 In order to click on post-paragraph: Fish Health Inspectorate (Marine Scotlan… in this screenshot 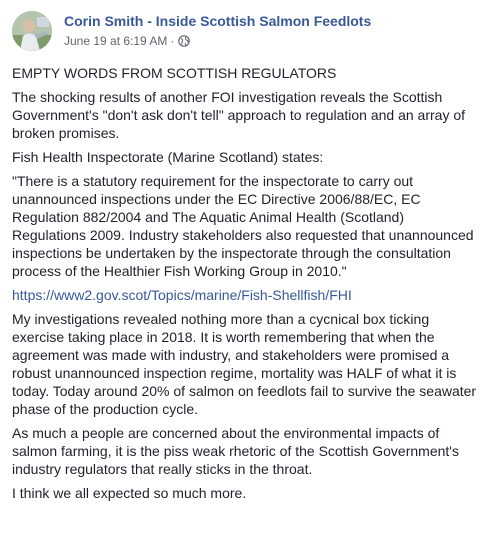, I will do `click(168, 157)`.